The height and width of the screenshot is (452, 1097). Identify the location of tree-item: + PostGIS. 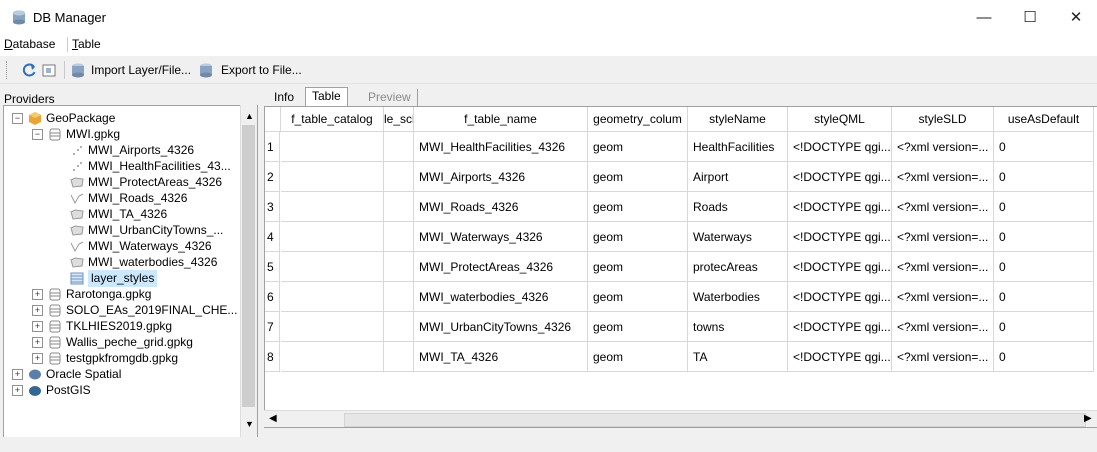
(122, 390).